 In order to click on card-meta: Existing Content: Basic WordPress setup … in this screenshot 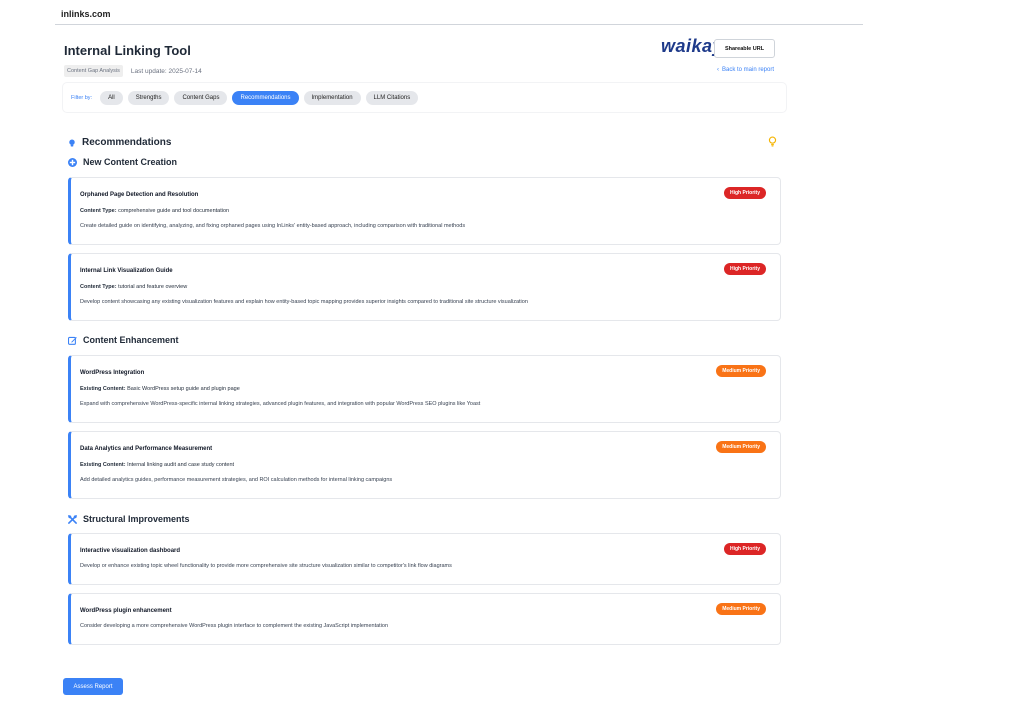, I will do `click(160, 389)`.